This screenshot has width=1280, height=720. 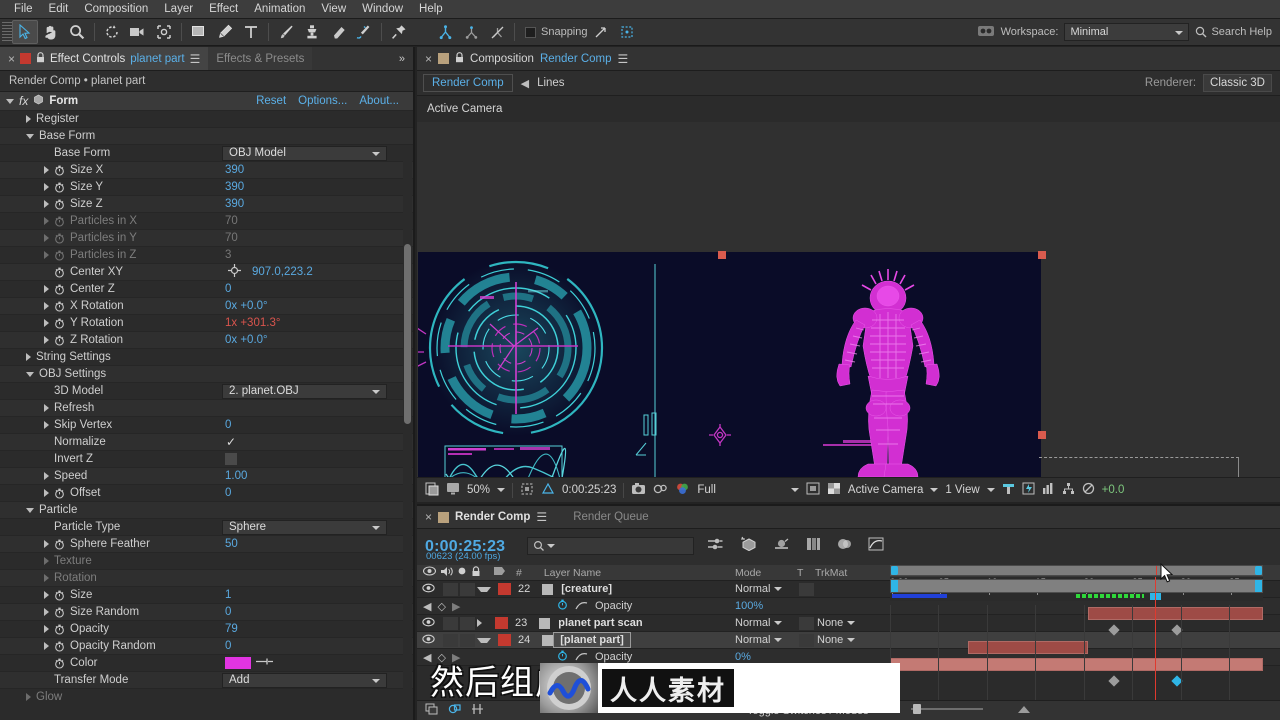 What do you see at coordinates (234, 272) in the screenshot?
I see `anchor-point-picker-icon` at bounding box center [234, 272].